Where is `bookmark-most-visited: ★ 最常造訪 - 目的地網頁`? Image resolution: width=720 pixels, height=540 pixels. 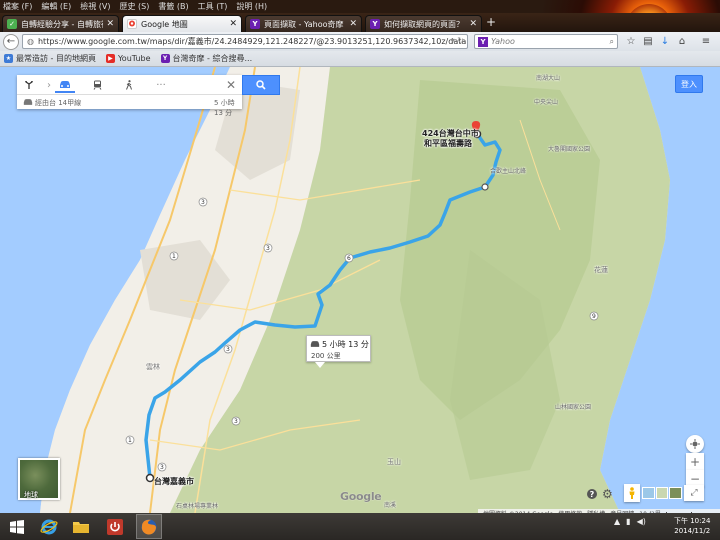 bookmark-most-visited: ★ 最常造訪 - 目的地網頁 is located at coordinates (50, 58).